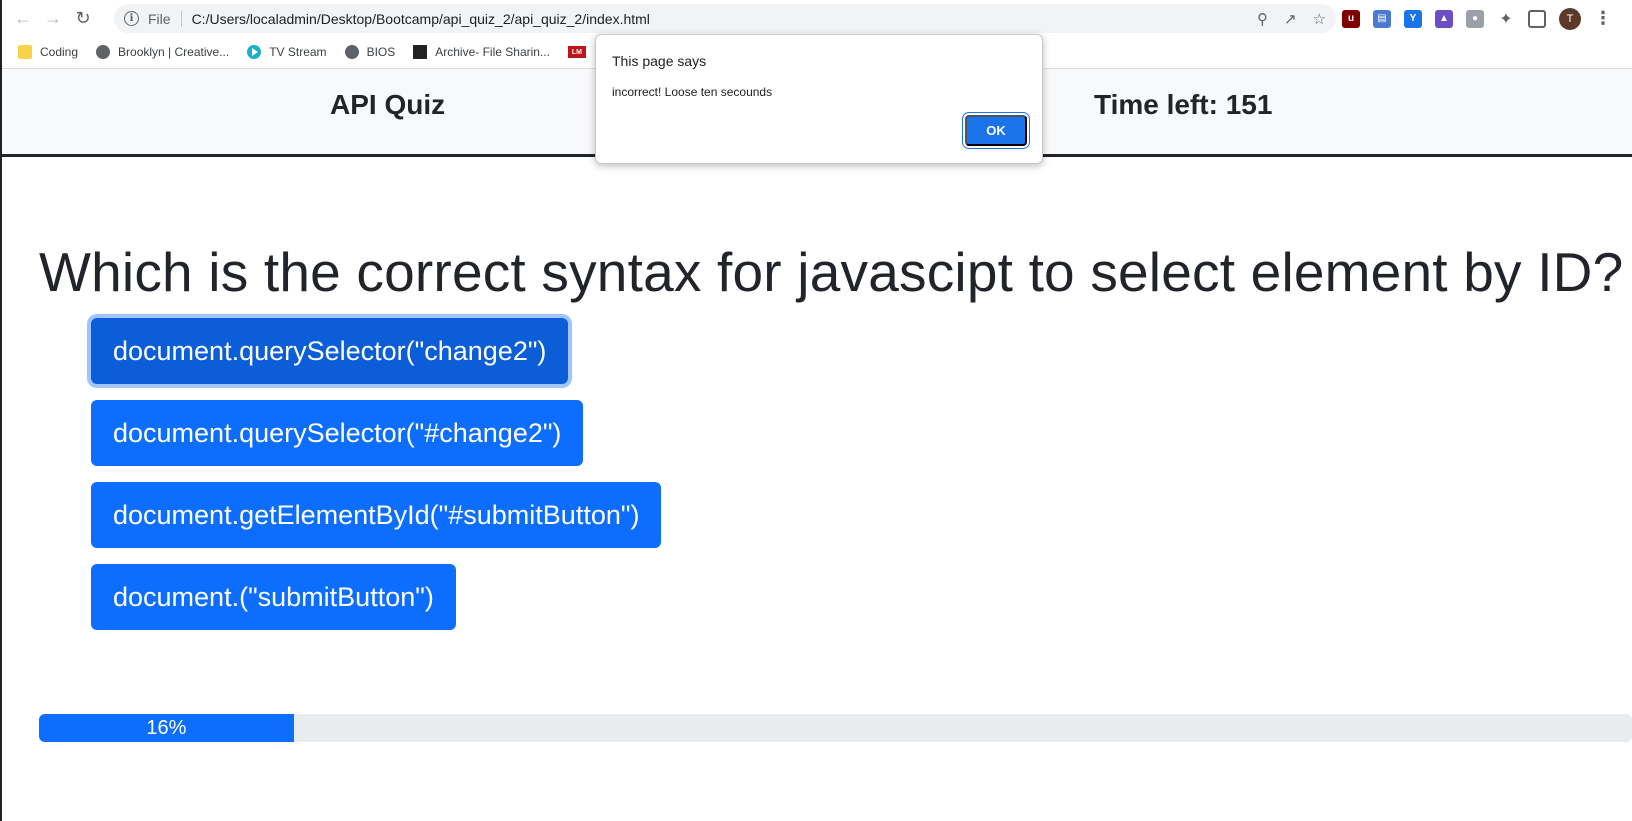  I want to click on page-title: API Quiz, so click(388, 104).